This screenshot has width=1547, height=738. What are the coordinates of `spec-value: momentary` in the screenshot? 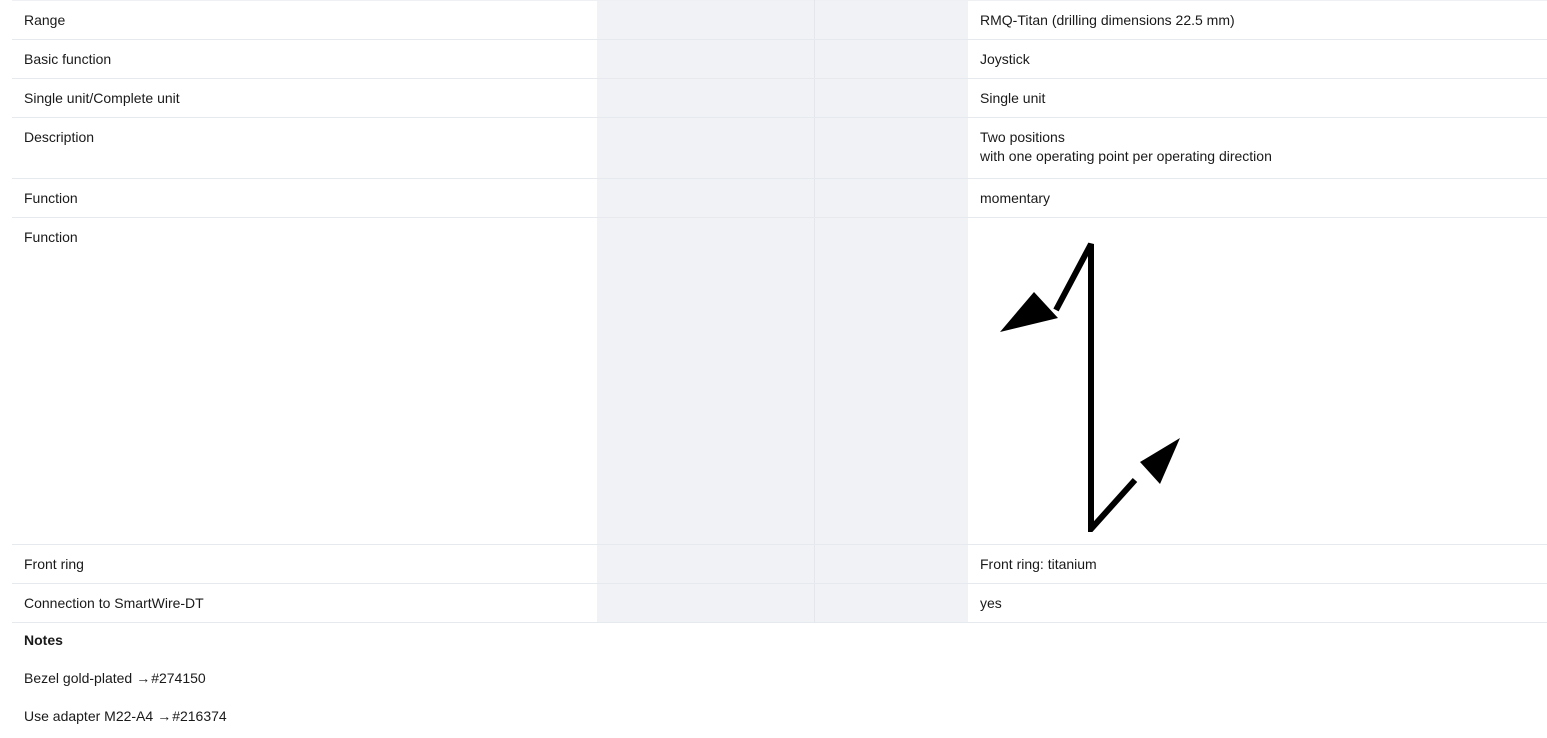 It's located at (1015, 198).